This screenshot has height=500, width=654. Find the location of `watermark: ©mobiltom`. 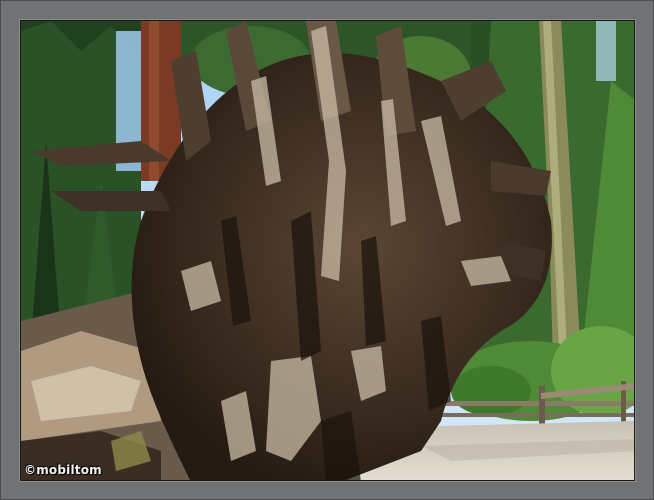

watermark: ©mobiltom is located at coordinates (63, 470).